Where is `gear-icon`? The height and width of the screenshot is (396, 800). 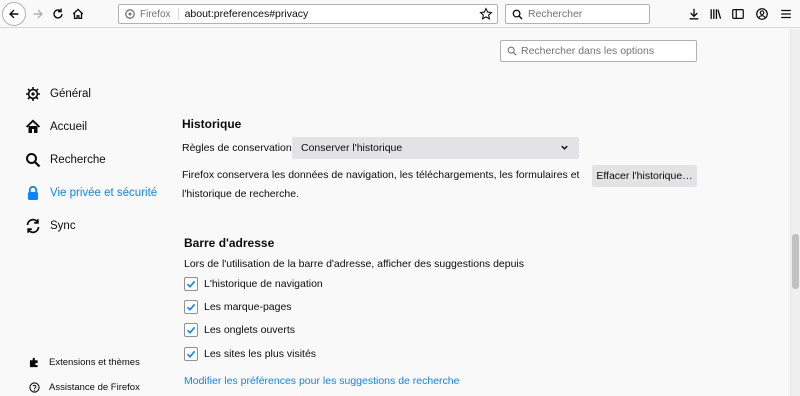 gear-icon is located at coordinates (33, 94).